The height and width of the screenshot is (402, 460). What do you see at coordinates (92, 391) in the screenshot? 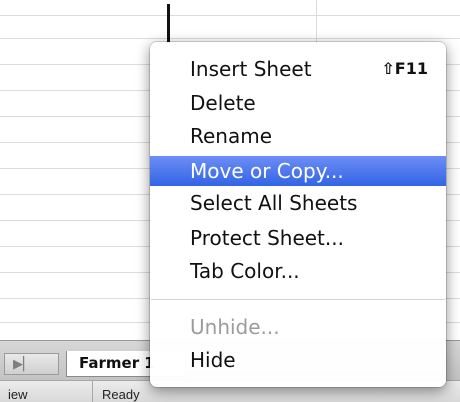
I see `status-divider` at bounding box center [92, 391].